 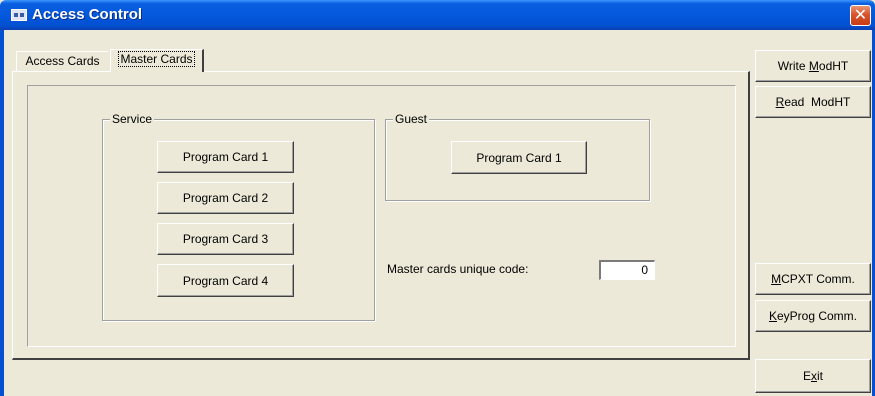 I want to click on tab-master-cards-label: Master Cards, so click(x=156, y=59).